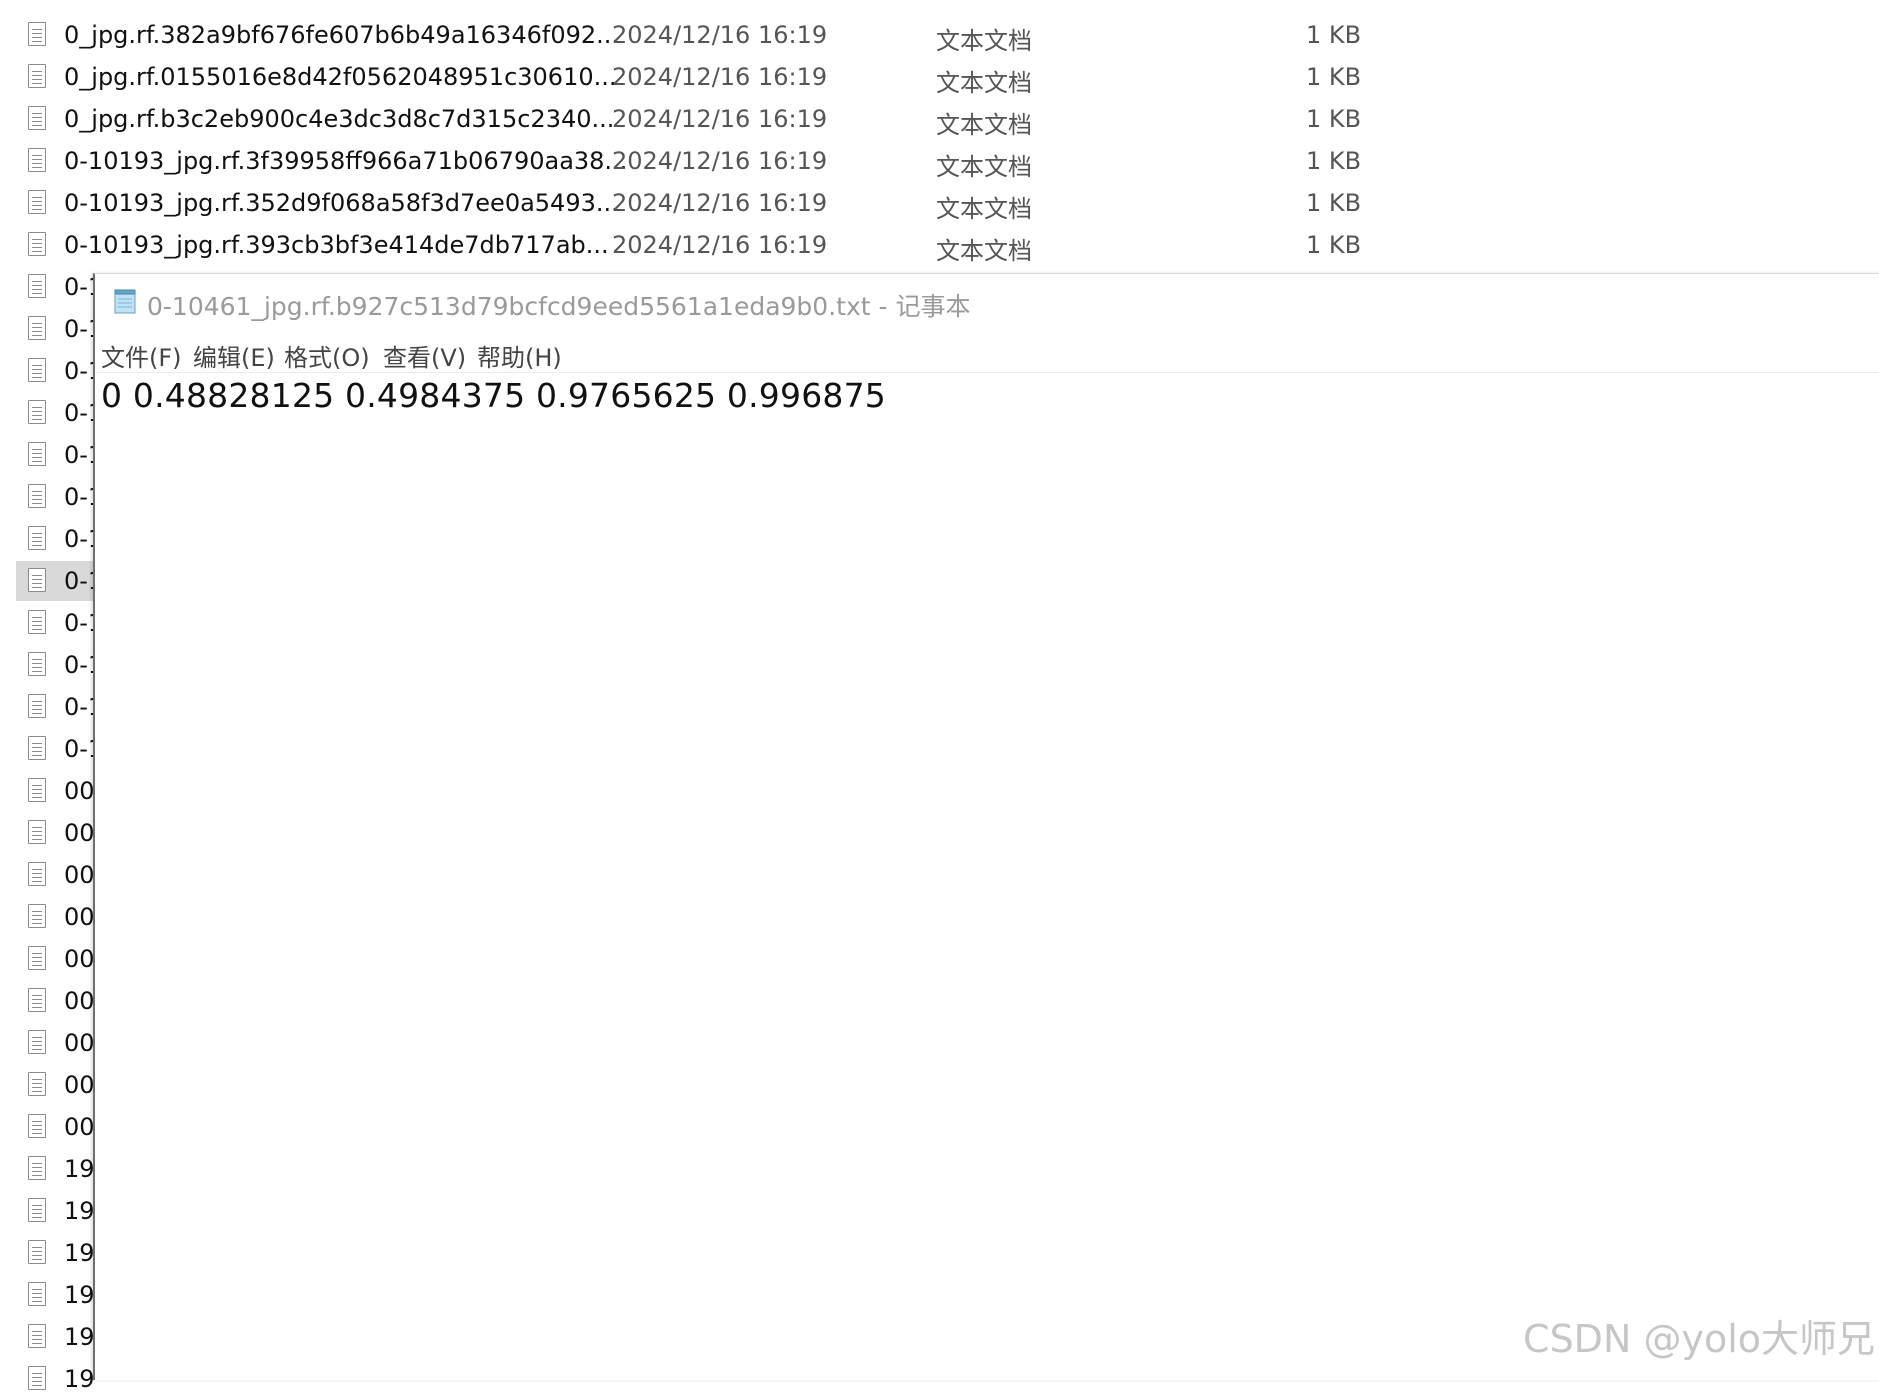 This screenshot has height=1399, width=1879. Describe the element at coordinates (987, 352) in the screenshot. I see `notepad-menubar: 文件(F) 编辑(E) 格式(O) 查看(V) 帮助(H)` at that location.